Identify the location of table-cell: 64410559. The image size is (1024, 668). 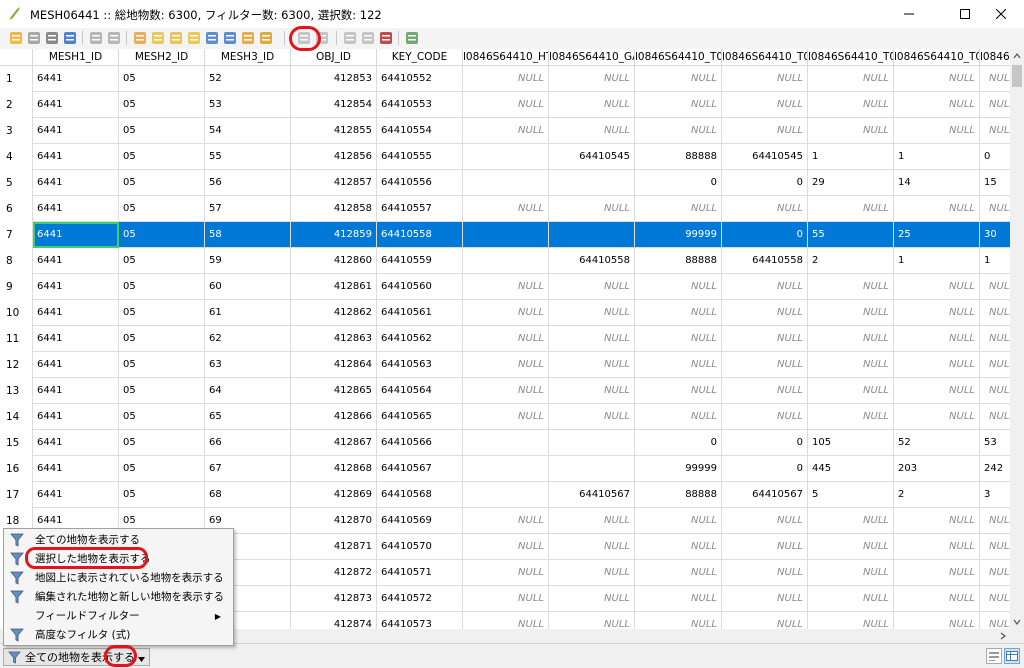
(420, 261).